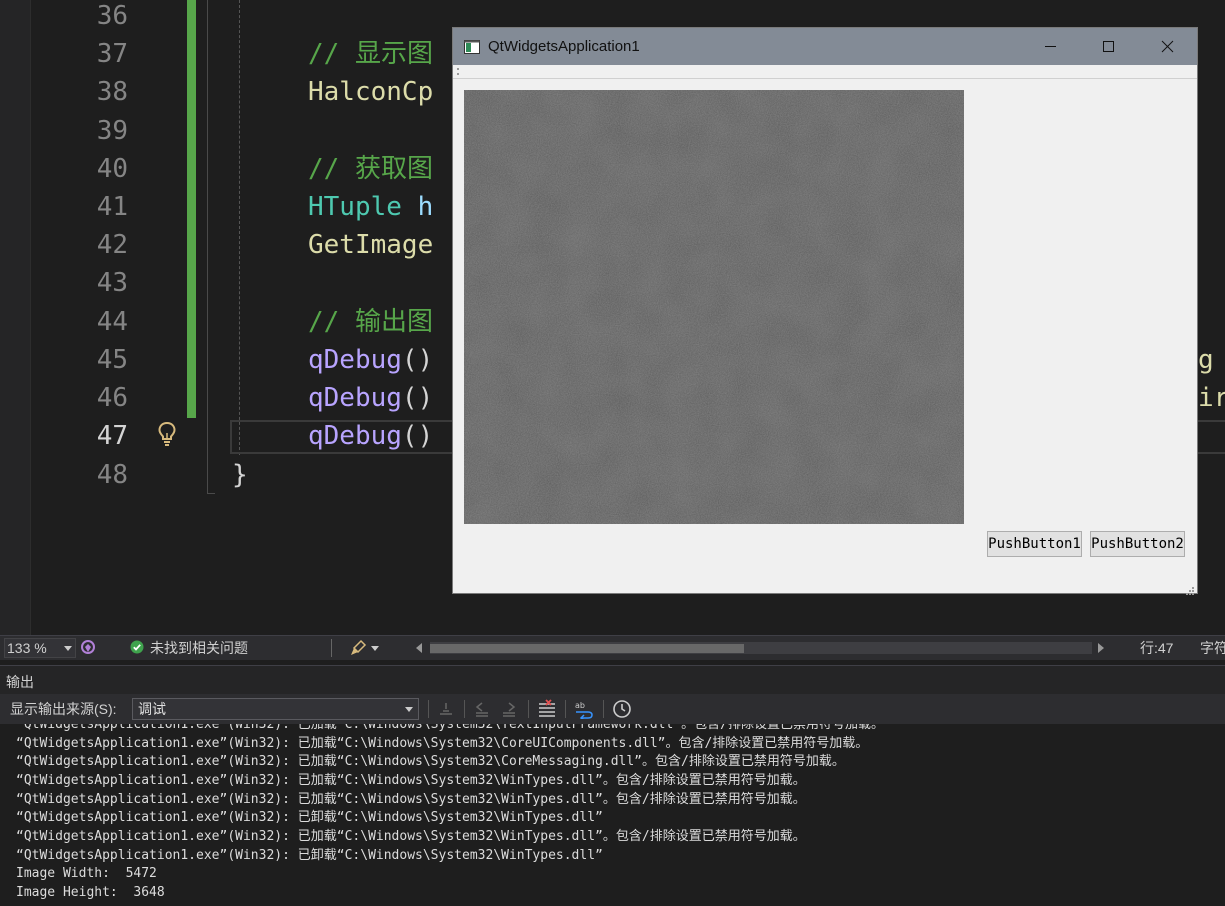 This screenshot has height=906, width=1225. I want to click on code-type: HTuple, so click(355, 207).